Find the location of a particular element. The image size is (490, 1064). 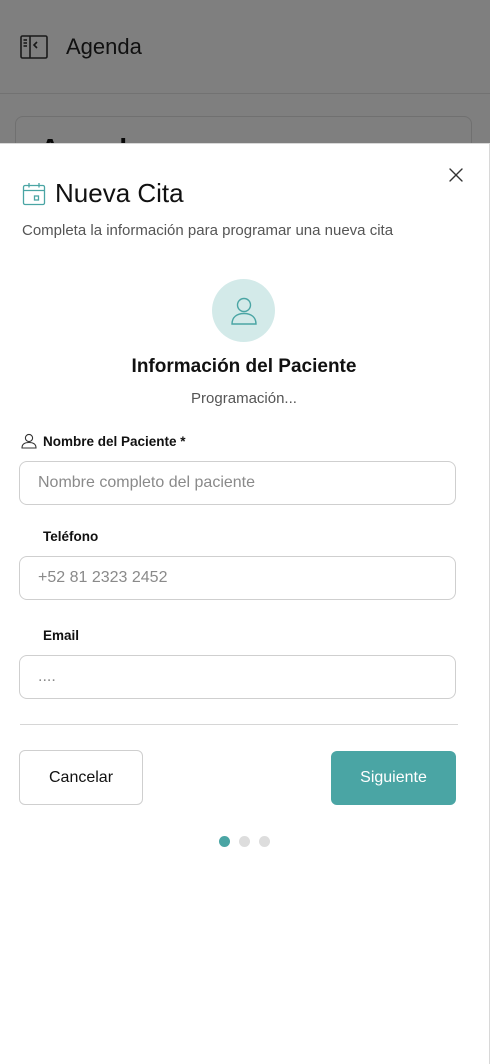

phone-label: Teléfono is located at coordinates (70, 536).